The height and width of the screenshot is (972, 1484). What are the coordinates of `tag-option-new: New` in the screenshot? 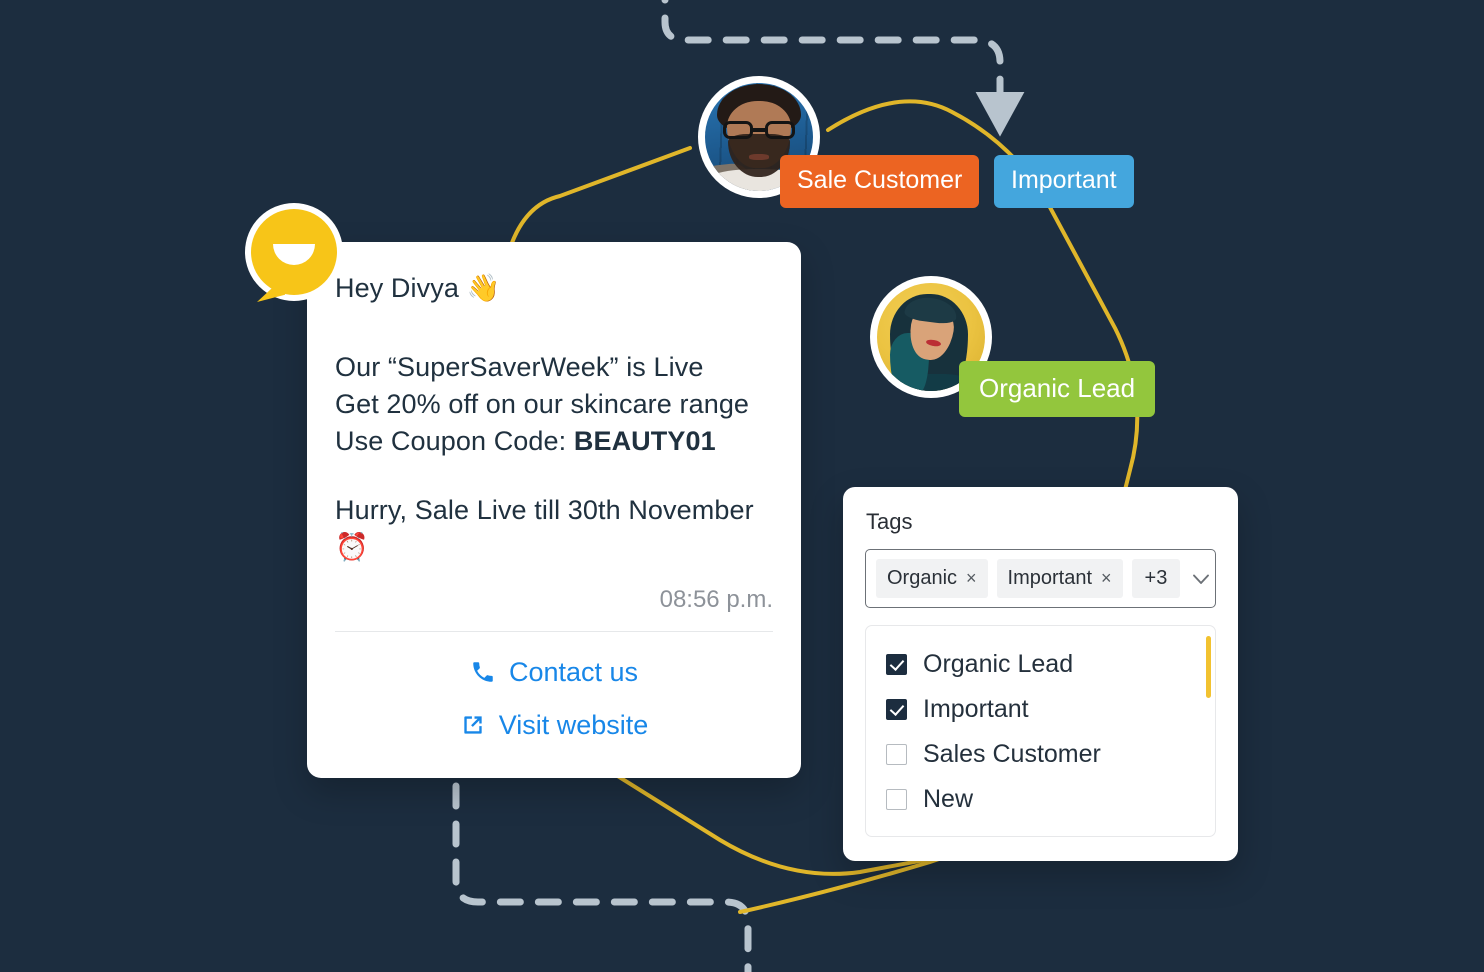 It's located at (1040, 799).